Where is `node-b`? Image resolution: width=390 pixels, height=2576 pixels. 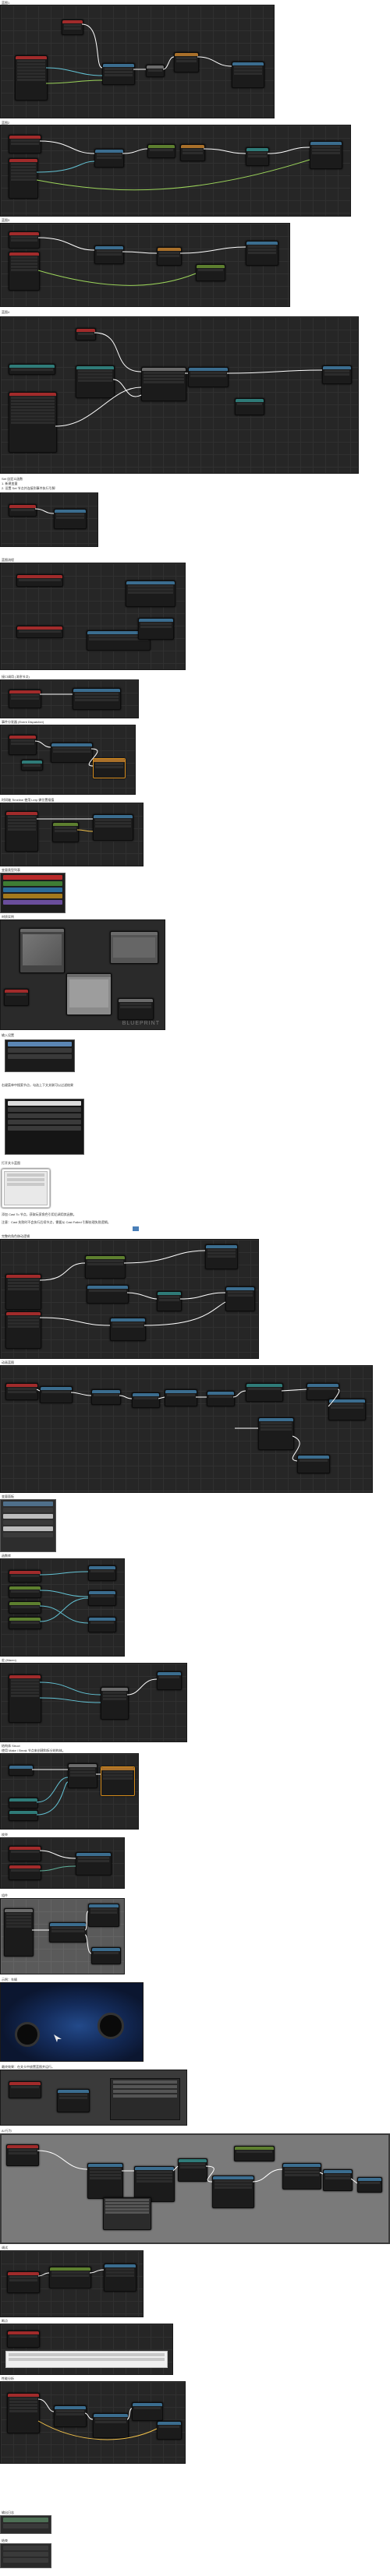 node-b is located at coordinates (106, 1397).